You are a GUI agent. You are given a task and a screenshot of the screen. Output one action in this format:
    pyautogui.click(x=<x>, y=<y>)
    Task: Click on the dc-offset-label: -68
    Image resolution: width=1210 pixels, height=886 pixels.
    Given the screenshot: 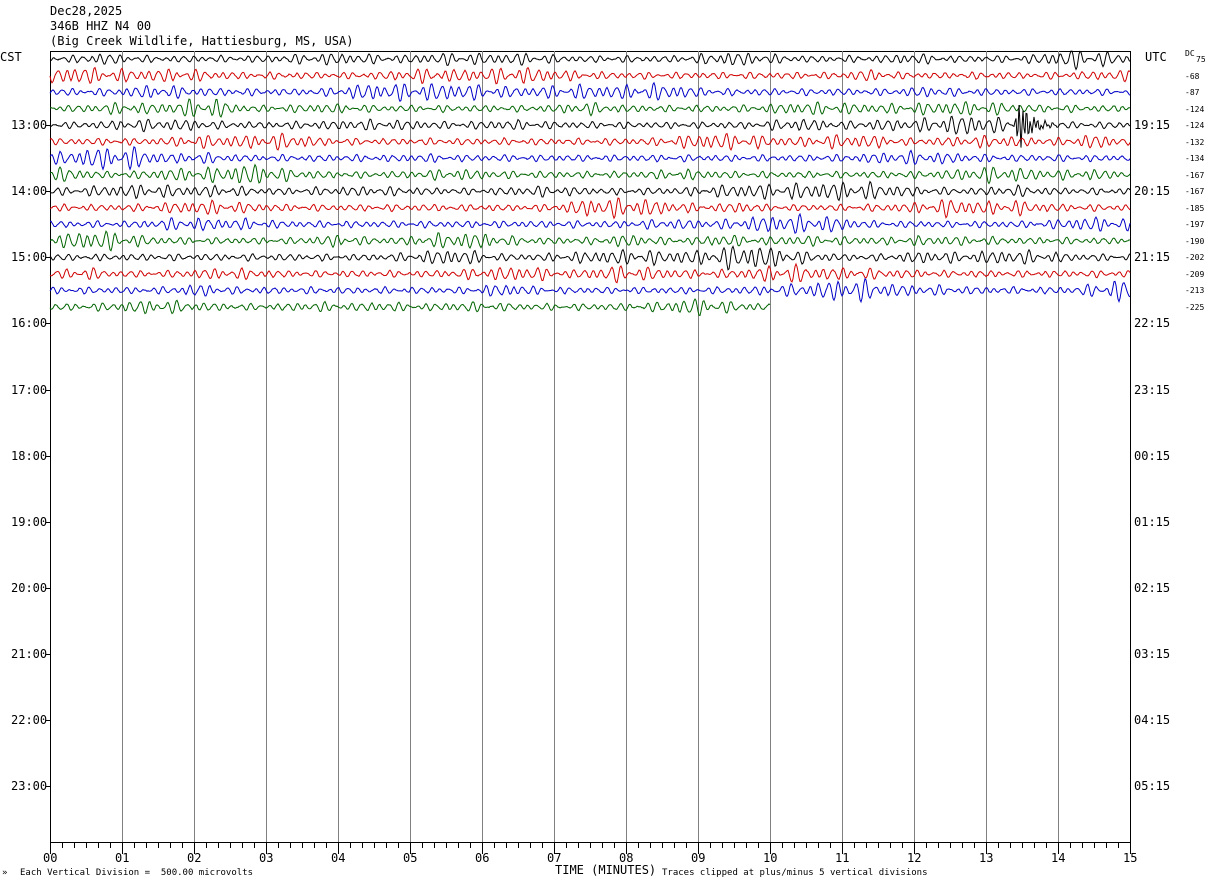 What is the action you would take?
    pyautogui.click(x=1192, y=76)
    